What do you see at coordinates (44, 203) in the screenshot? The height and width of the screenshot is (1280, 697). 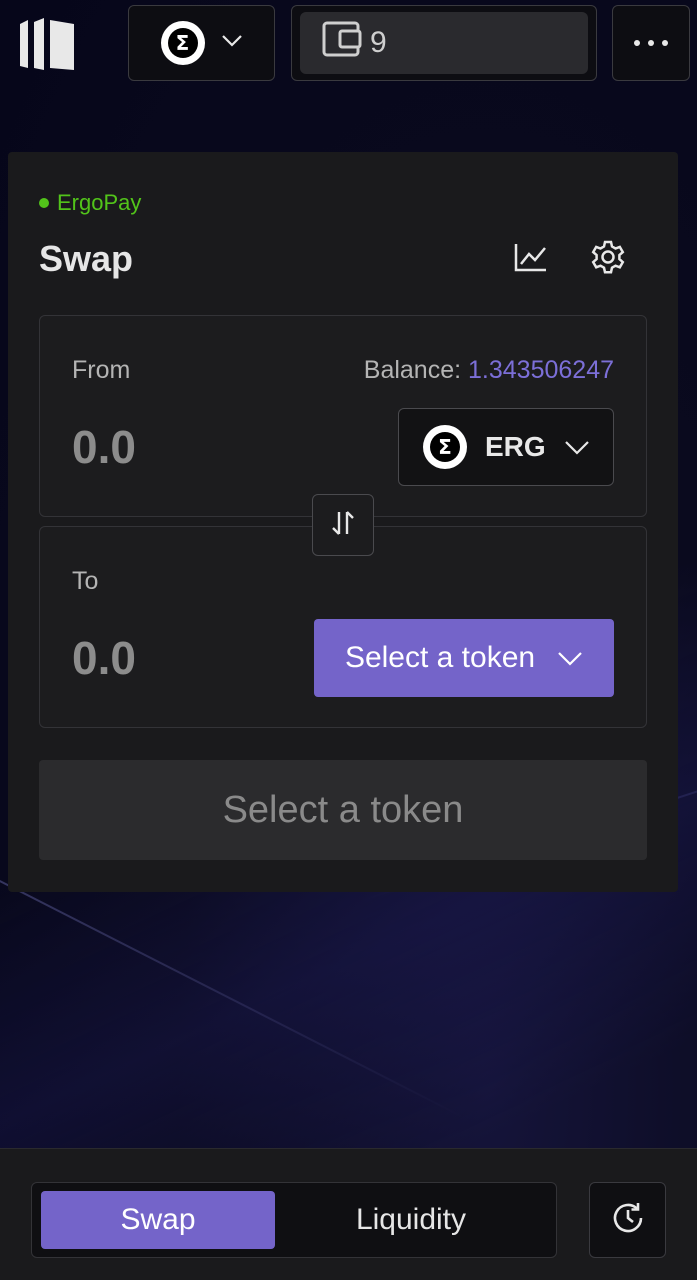 I see `status-dot` at bounding box center [44, 203].